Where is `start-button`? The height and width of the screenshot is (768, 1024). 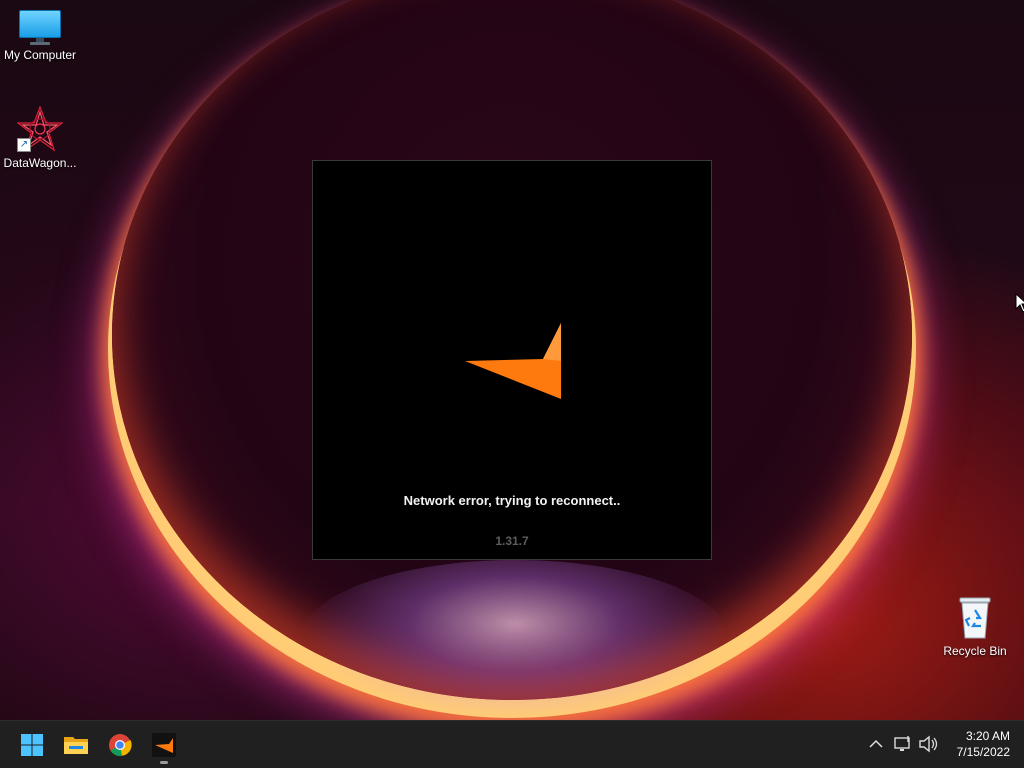
start-button is located at coordinates (32, 745).